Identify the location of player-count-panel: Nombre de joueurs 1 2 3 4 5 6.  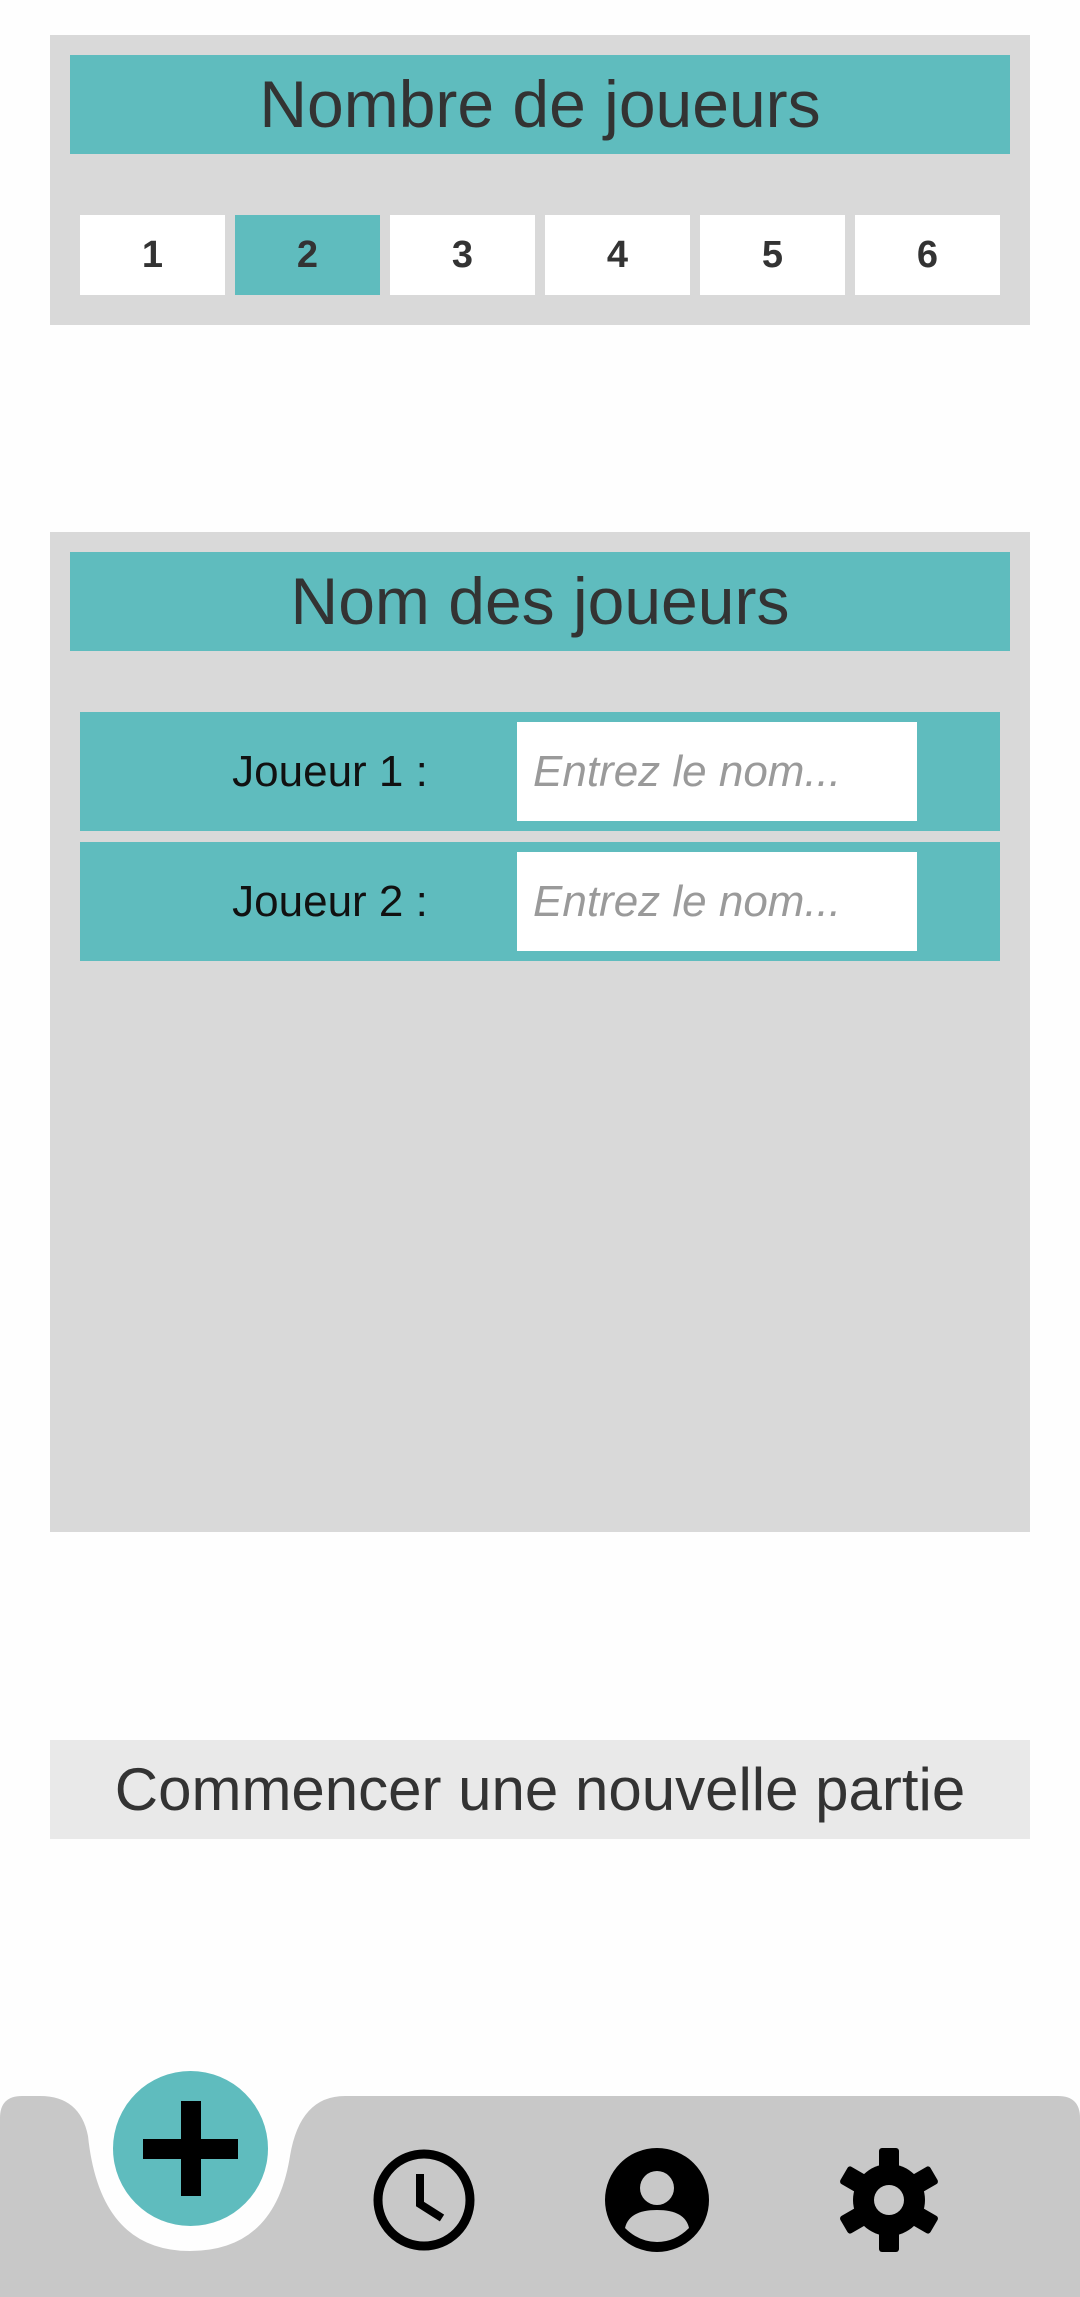
(540, 180).